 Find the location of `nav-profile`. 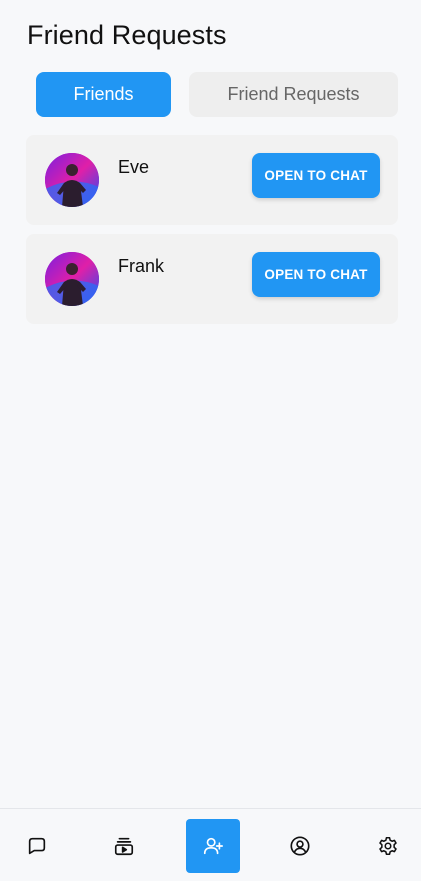

nav-profile is located at coordinates (300, 846).